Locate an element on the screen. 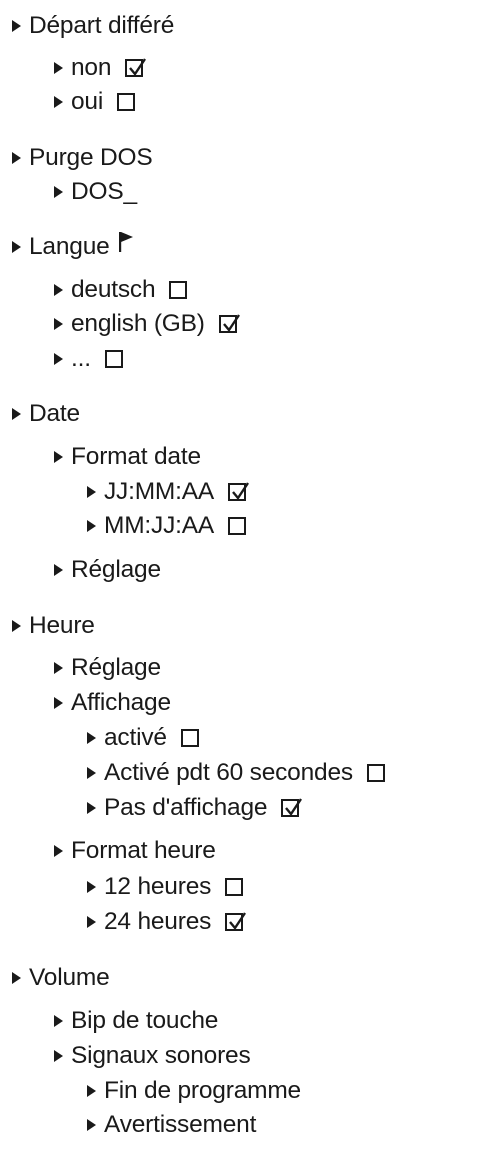  menu-item-label: Fin de programme is located at coordinates (202, 1090).